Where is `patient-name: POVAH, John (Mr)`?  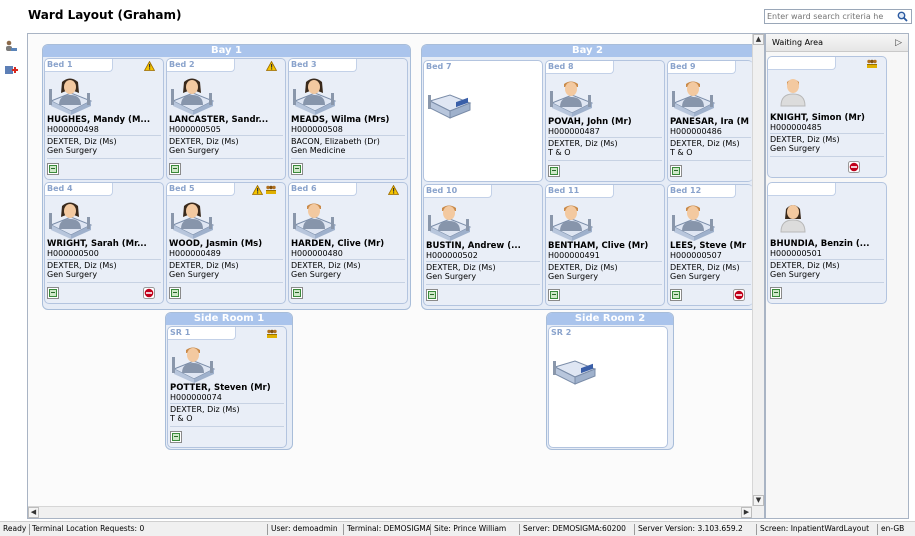
patient-name: POVAH, John (Mr) is located at coordinates (606, 122).